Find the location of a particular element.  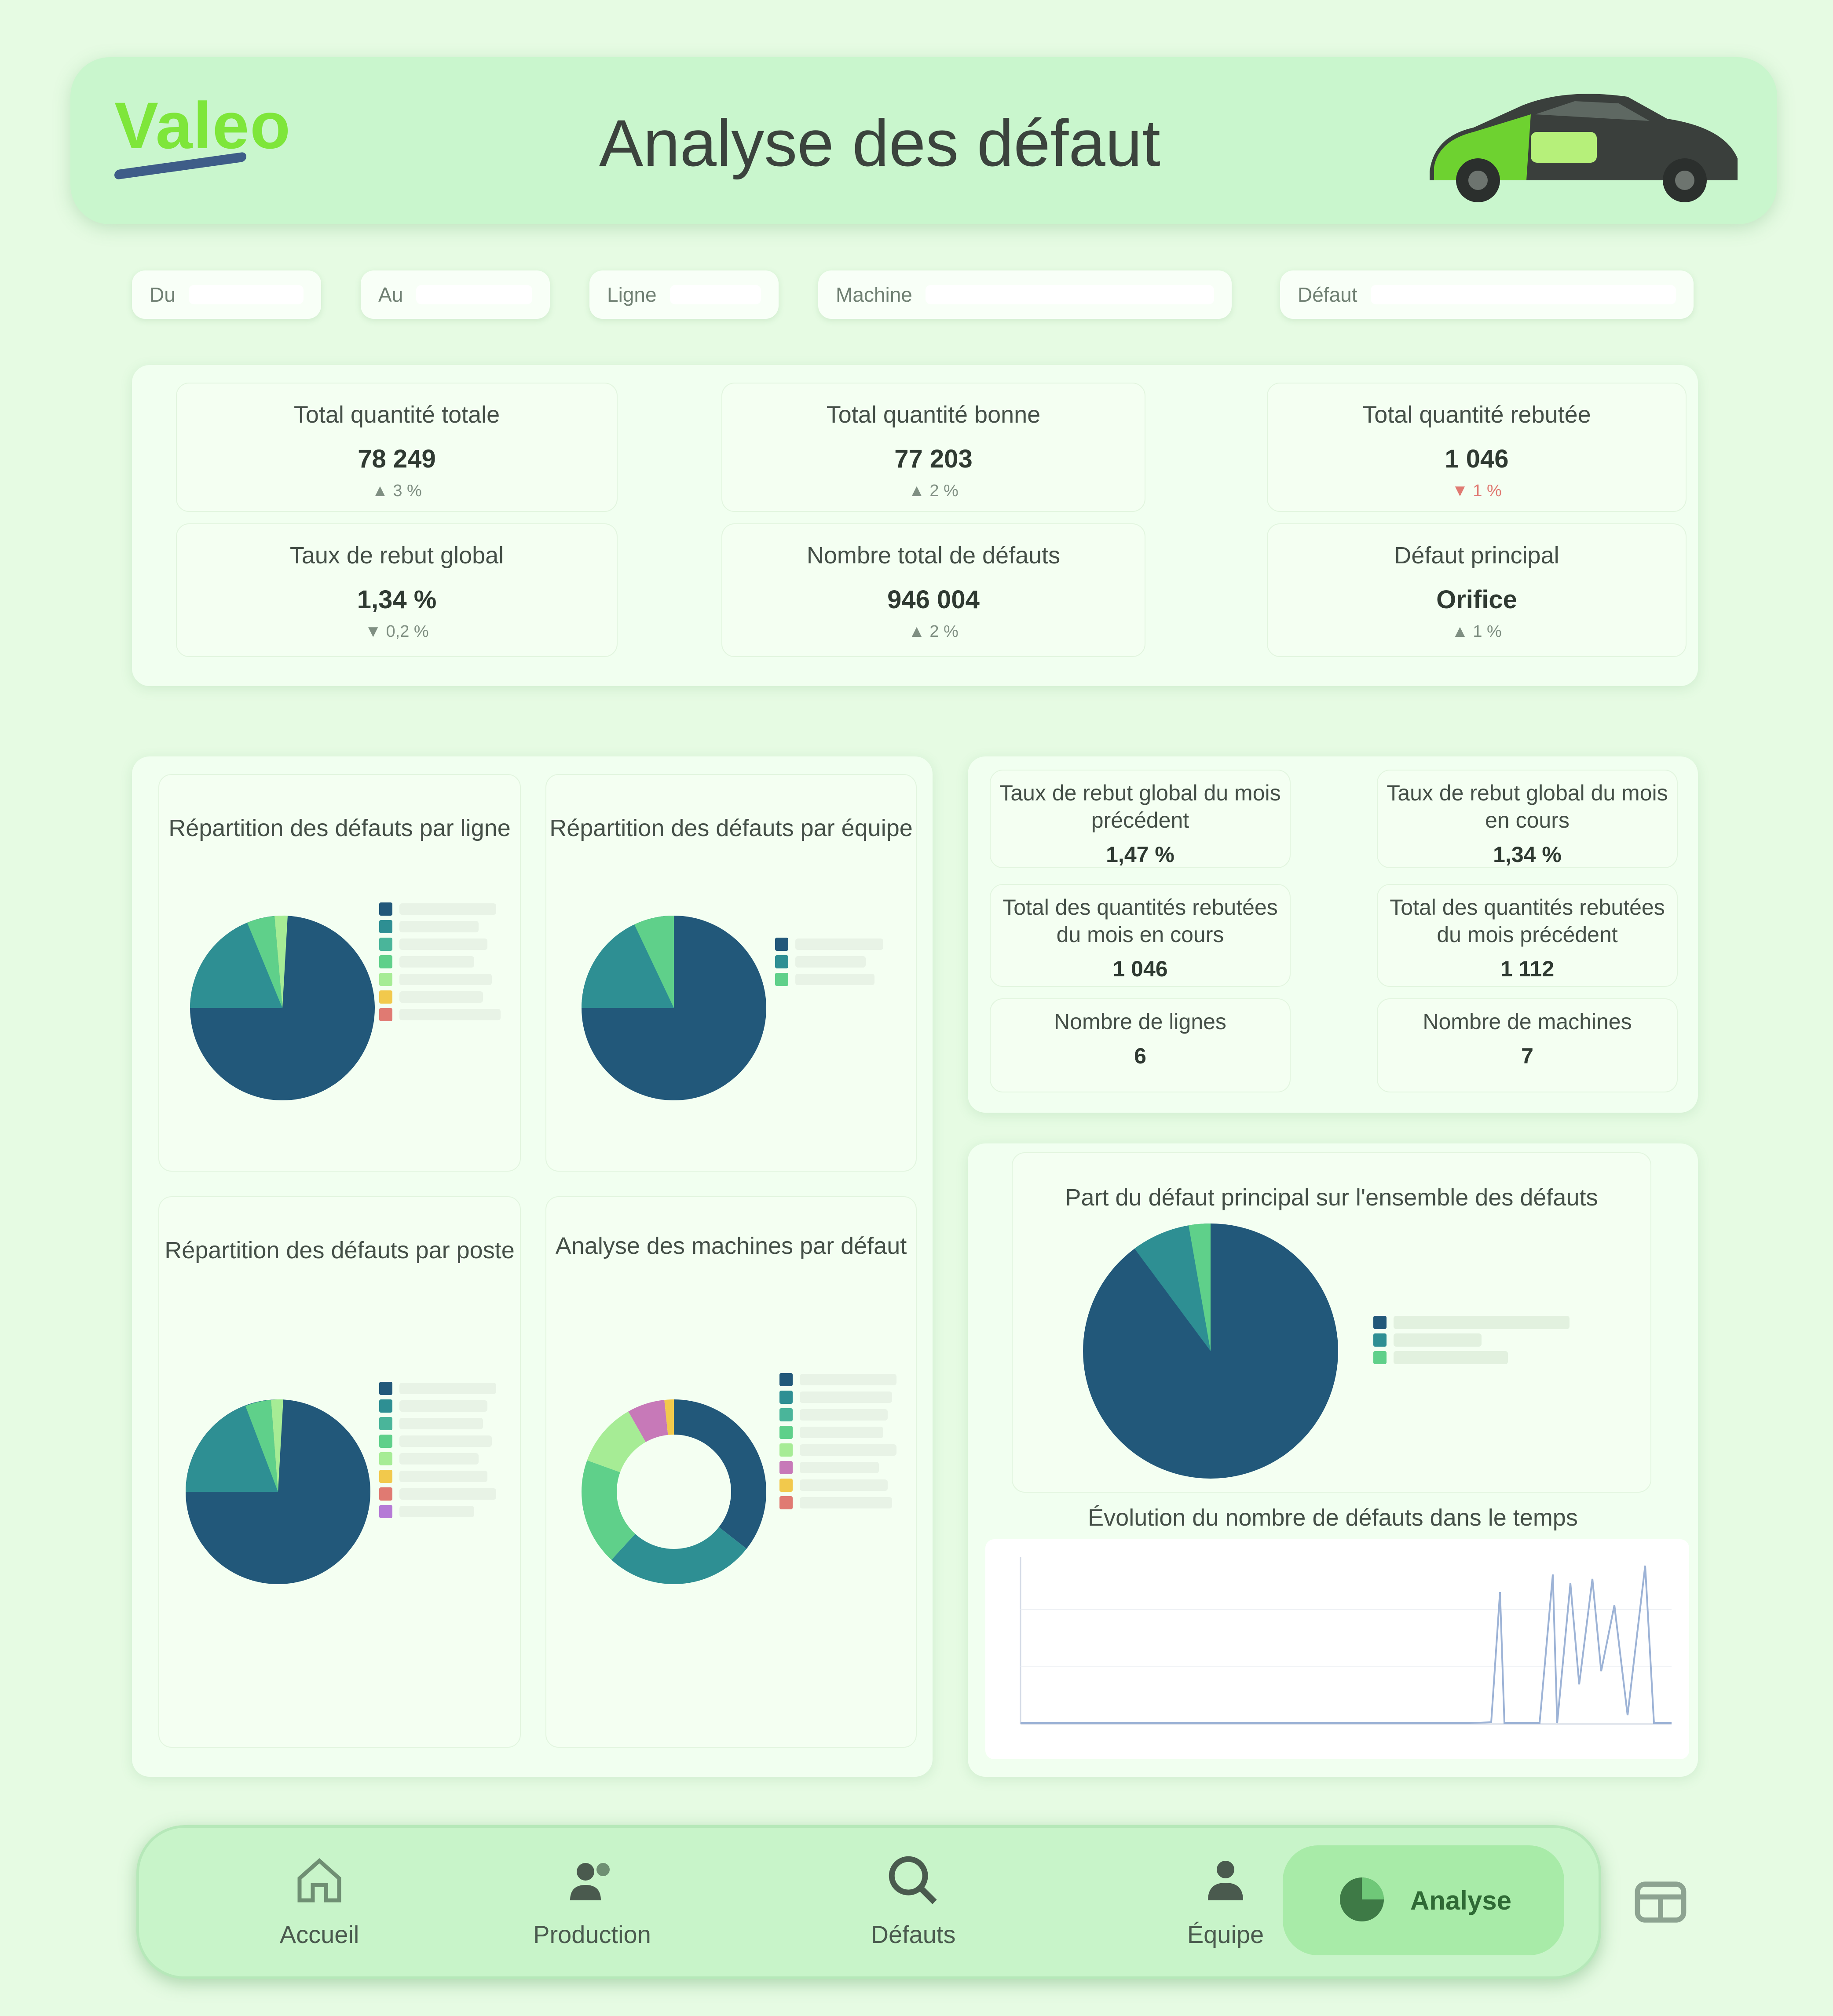

stat-card: Nombre de machines 7 is located at coordinates (1527, 1045).